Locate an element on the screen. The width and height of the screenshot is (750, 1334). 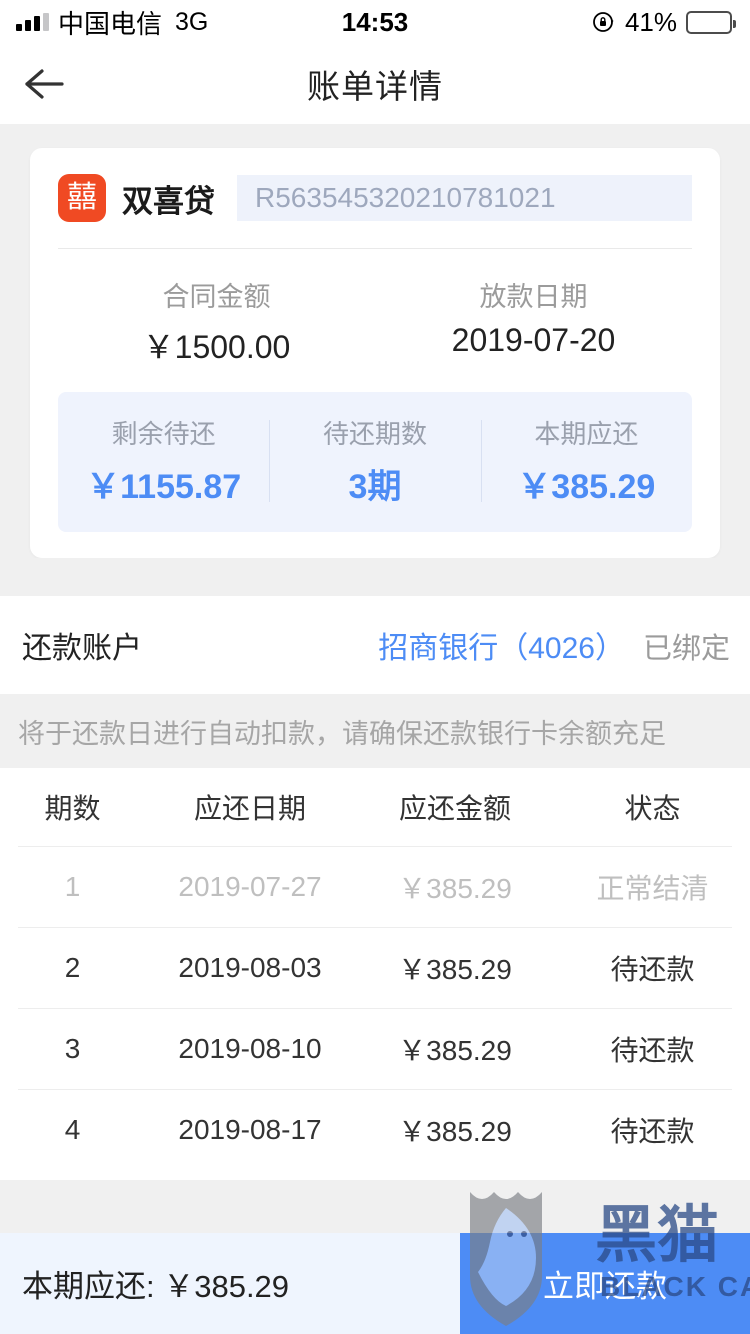
rotation-lock-icon is located at coordinates (603, 22).